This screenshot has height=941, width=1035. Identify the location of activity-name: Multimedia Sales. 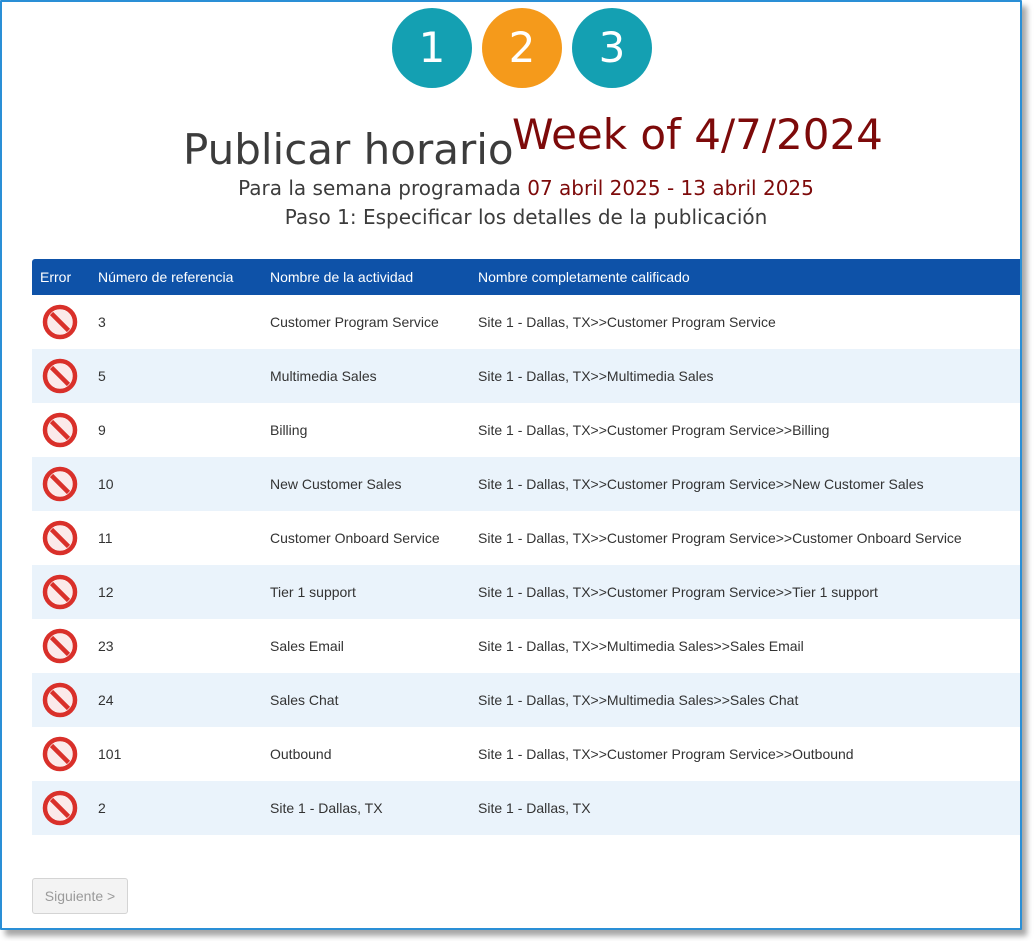
(323, 376).